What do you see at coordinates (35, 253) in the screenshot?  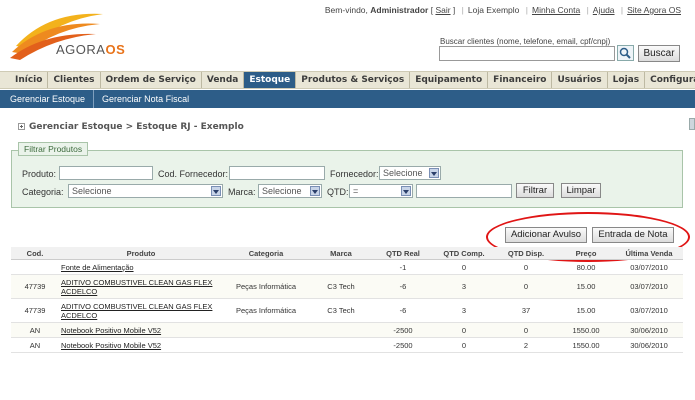 I see `col-cod: Cod.` at bounding box center [35, 253].